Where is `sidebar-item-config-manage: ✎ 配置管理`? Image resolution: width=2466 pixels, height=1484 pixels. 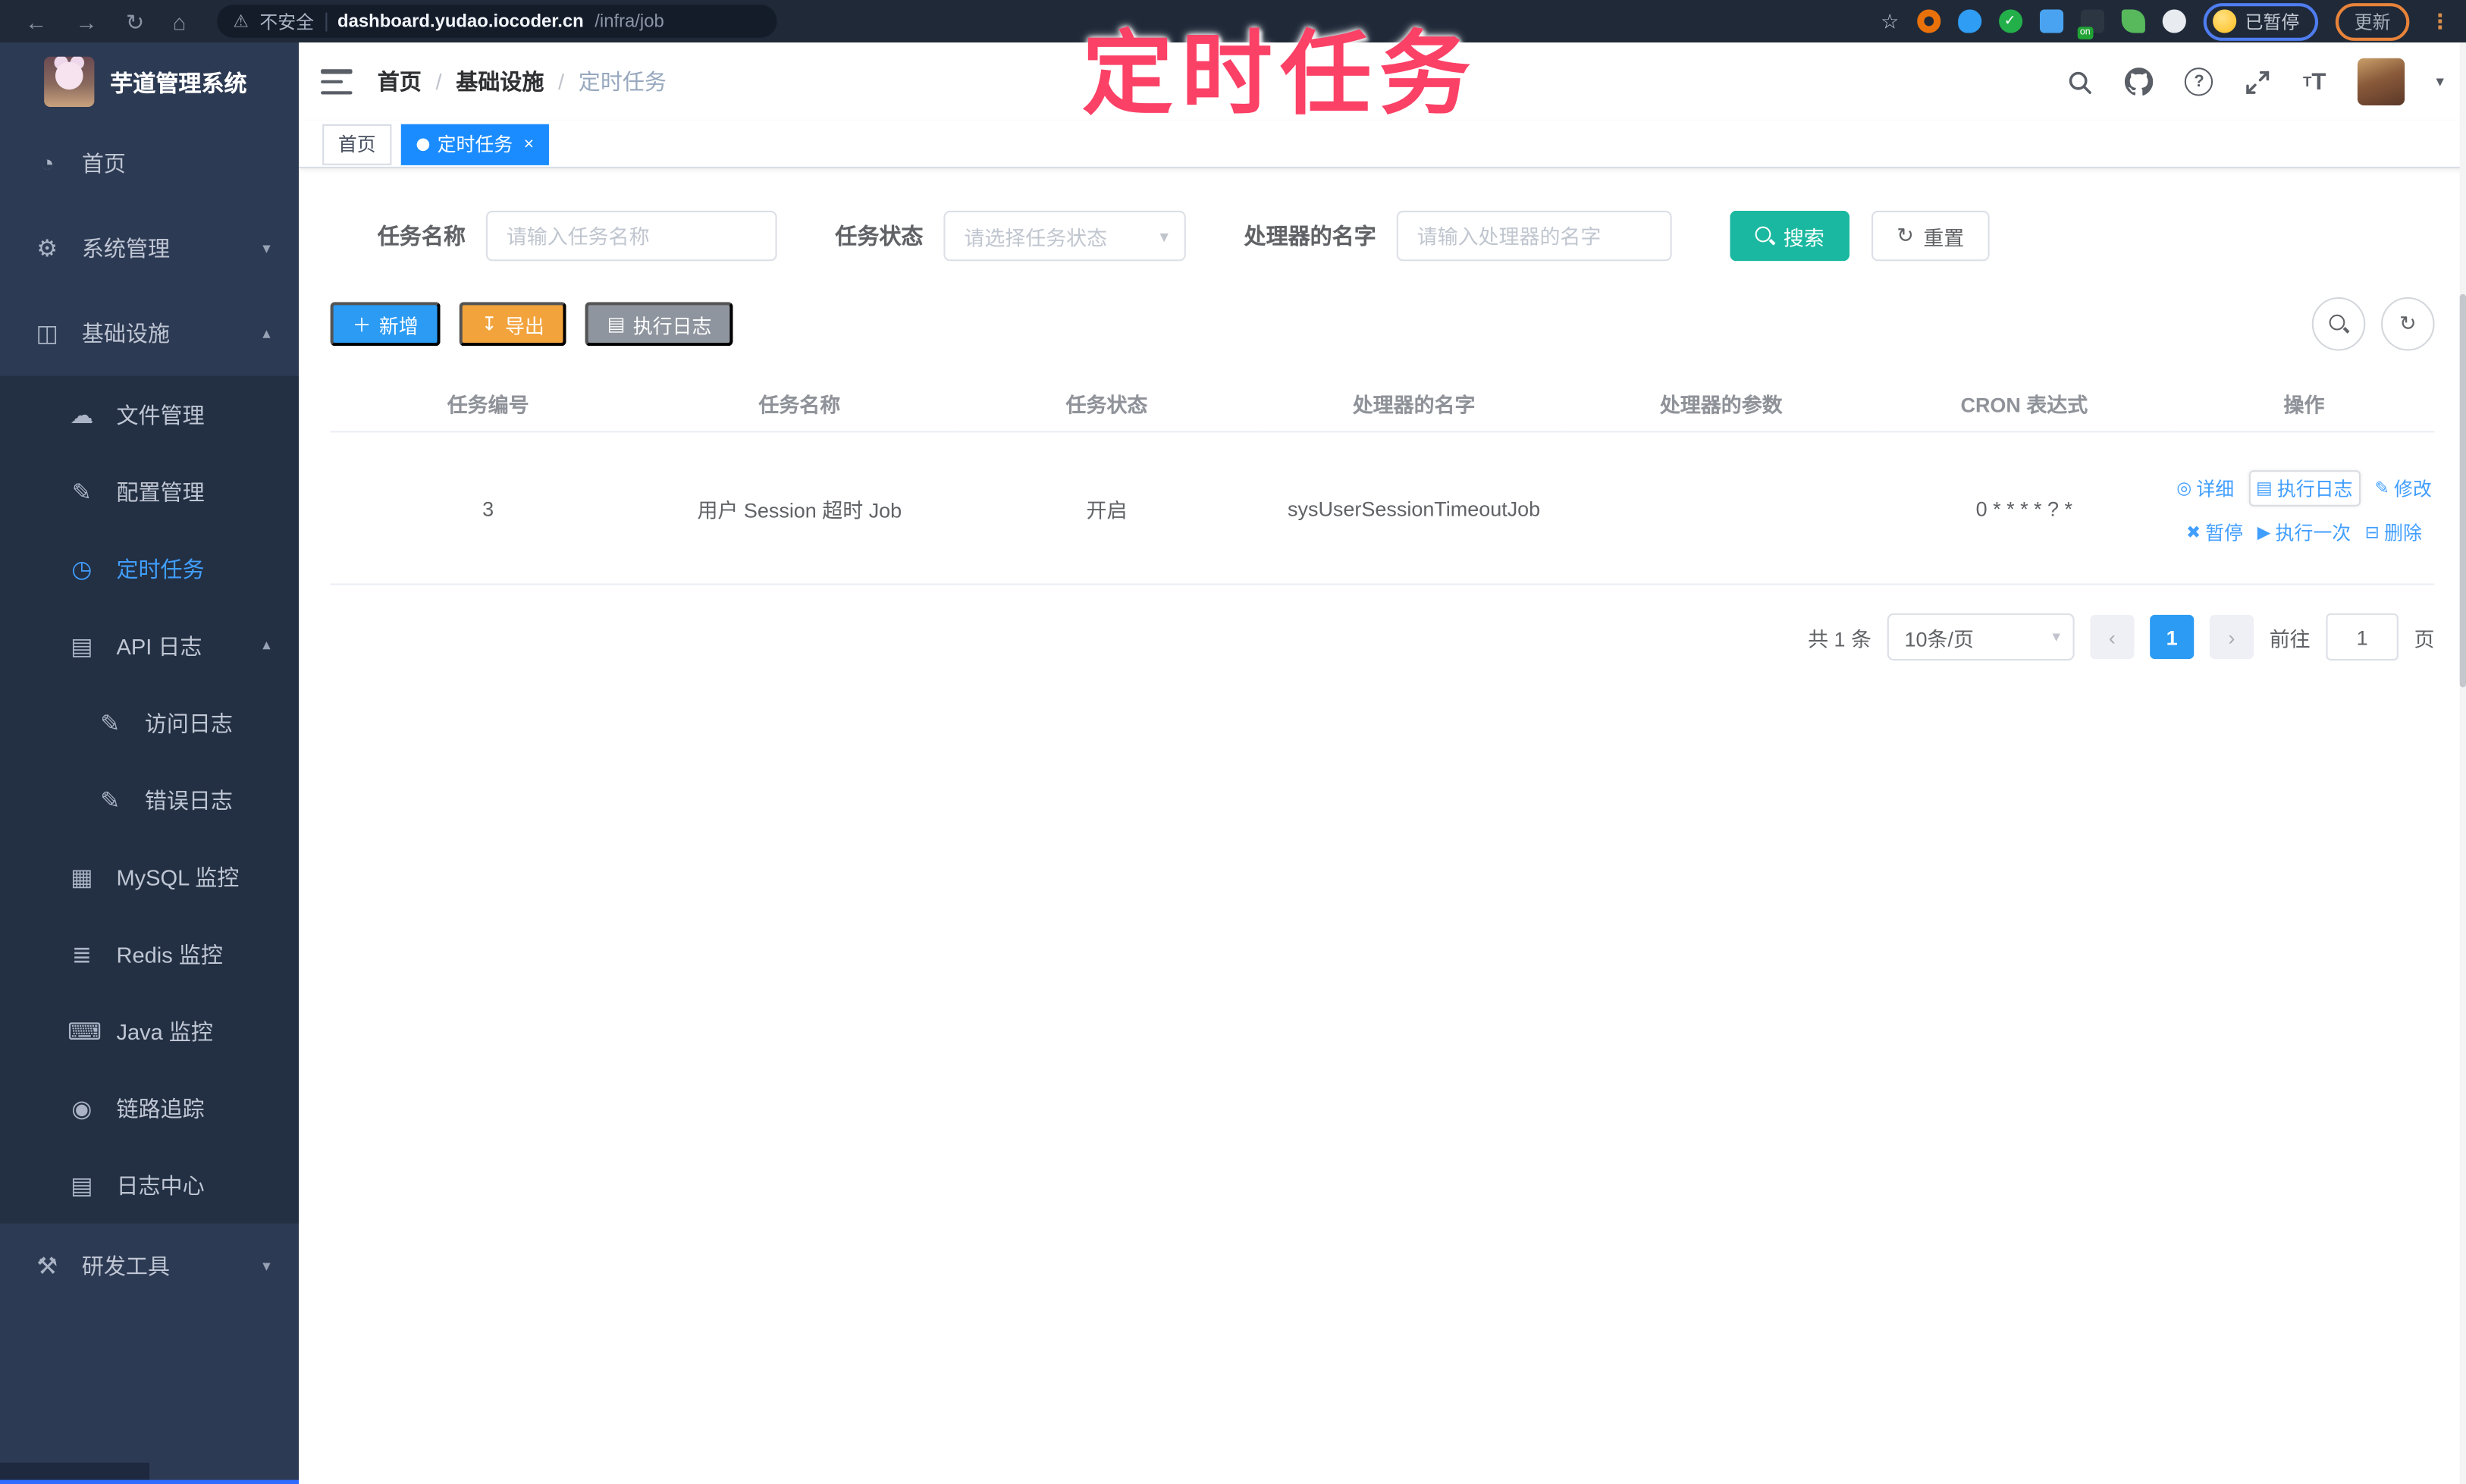 sidebar-item-config-manage: ✎ 配置管理 is located at coordinates (149, 491).